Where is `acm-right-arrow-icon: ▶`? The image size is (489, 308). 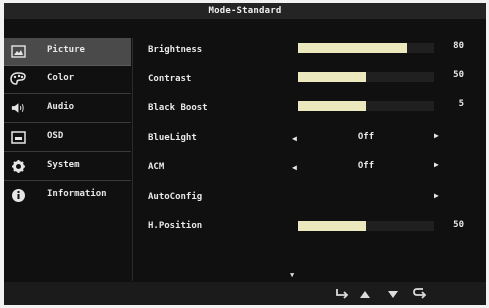 acm-right-arrow-icon: ▶ is located at coordinates (436, 165).